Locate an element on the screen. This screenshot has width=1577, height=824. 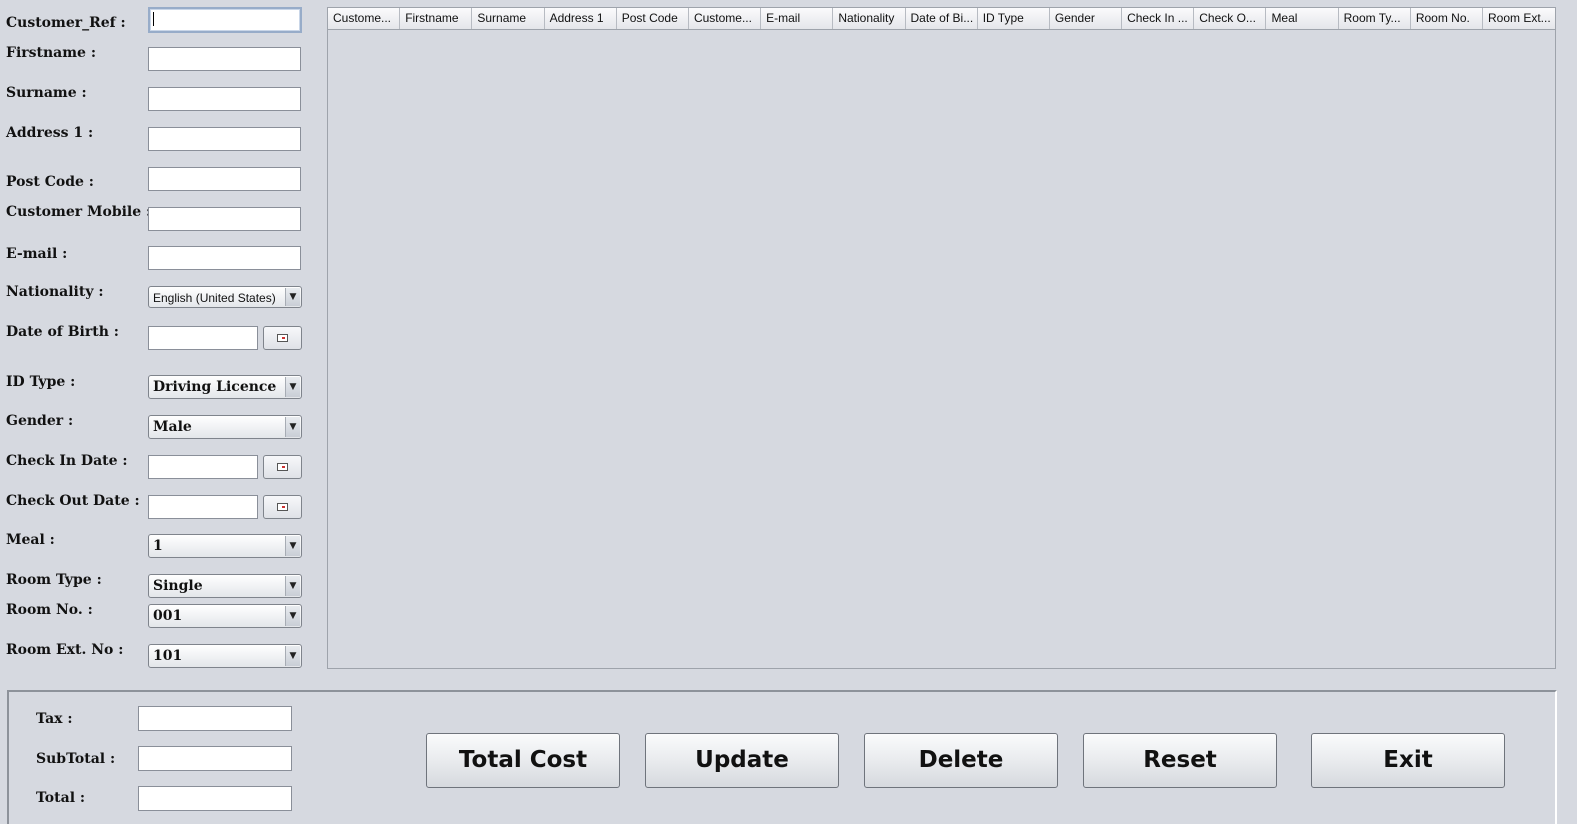
subtotal-field is located at coordinates (215, 758).